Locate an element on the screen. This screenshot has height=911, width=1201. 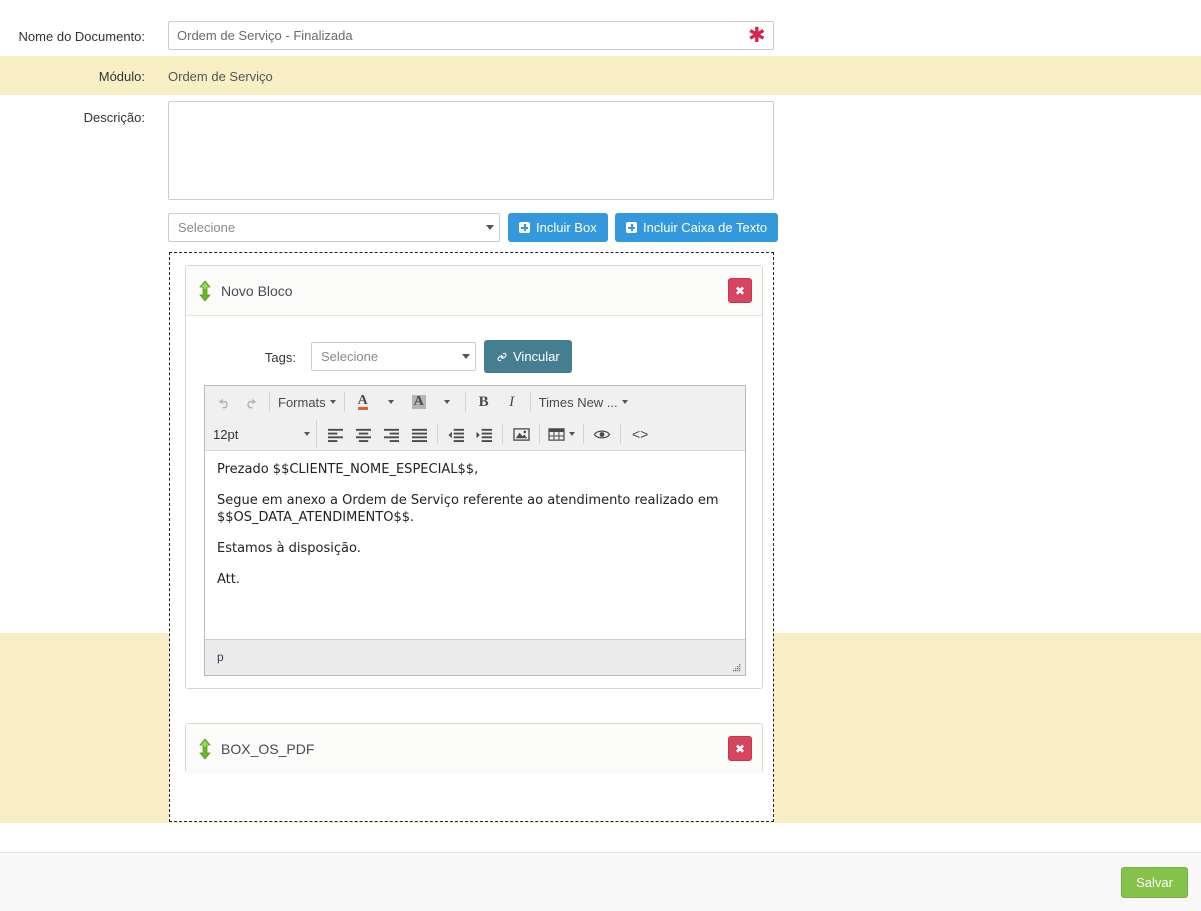
table-icon is located at coordinates (561, 434).